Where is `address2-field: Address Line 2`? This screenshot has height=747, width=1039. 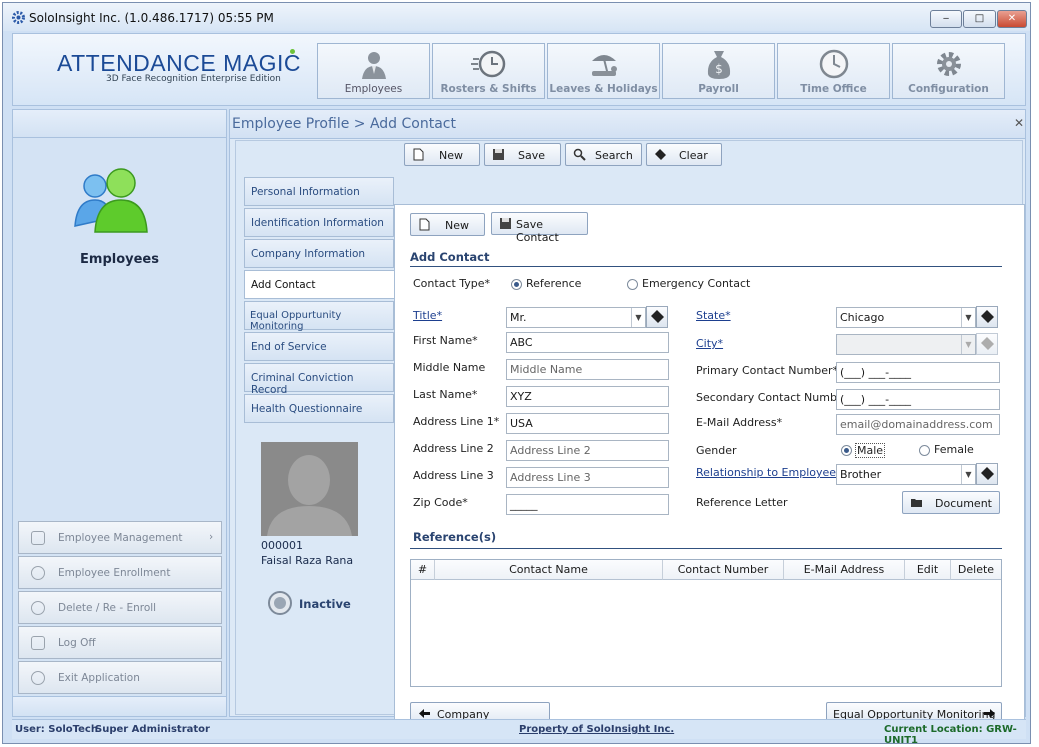
address2-field: Address Line 2 is located at coordinates (587, 450).